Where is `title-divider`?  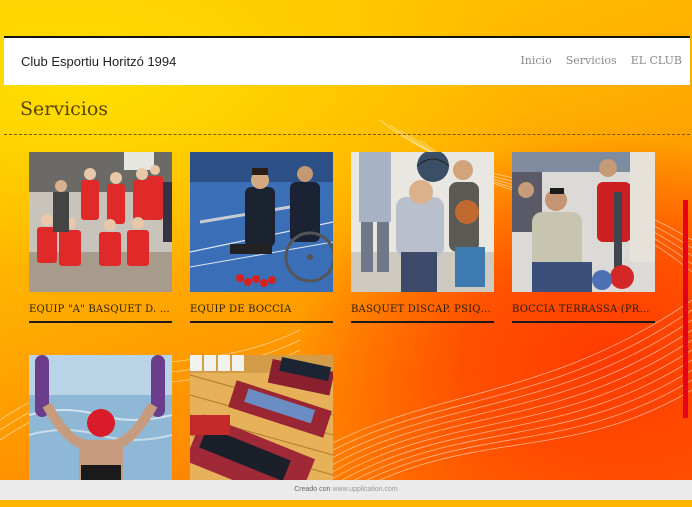
title-divider is located at coordinates (347, 134).